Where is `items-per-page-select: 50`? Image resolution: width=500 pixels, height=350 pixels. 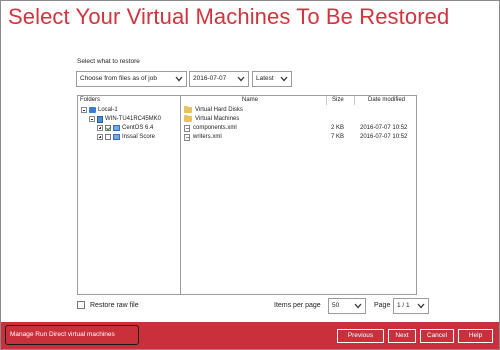 items-per-page-select: 50 is located at coordinates (347, 306).